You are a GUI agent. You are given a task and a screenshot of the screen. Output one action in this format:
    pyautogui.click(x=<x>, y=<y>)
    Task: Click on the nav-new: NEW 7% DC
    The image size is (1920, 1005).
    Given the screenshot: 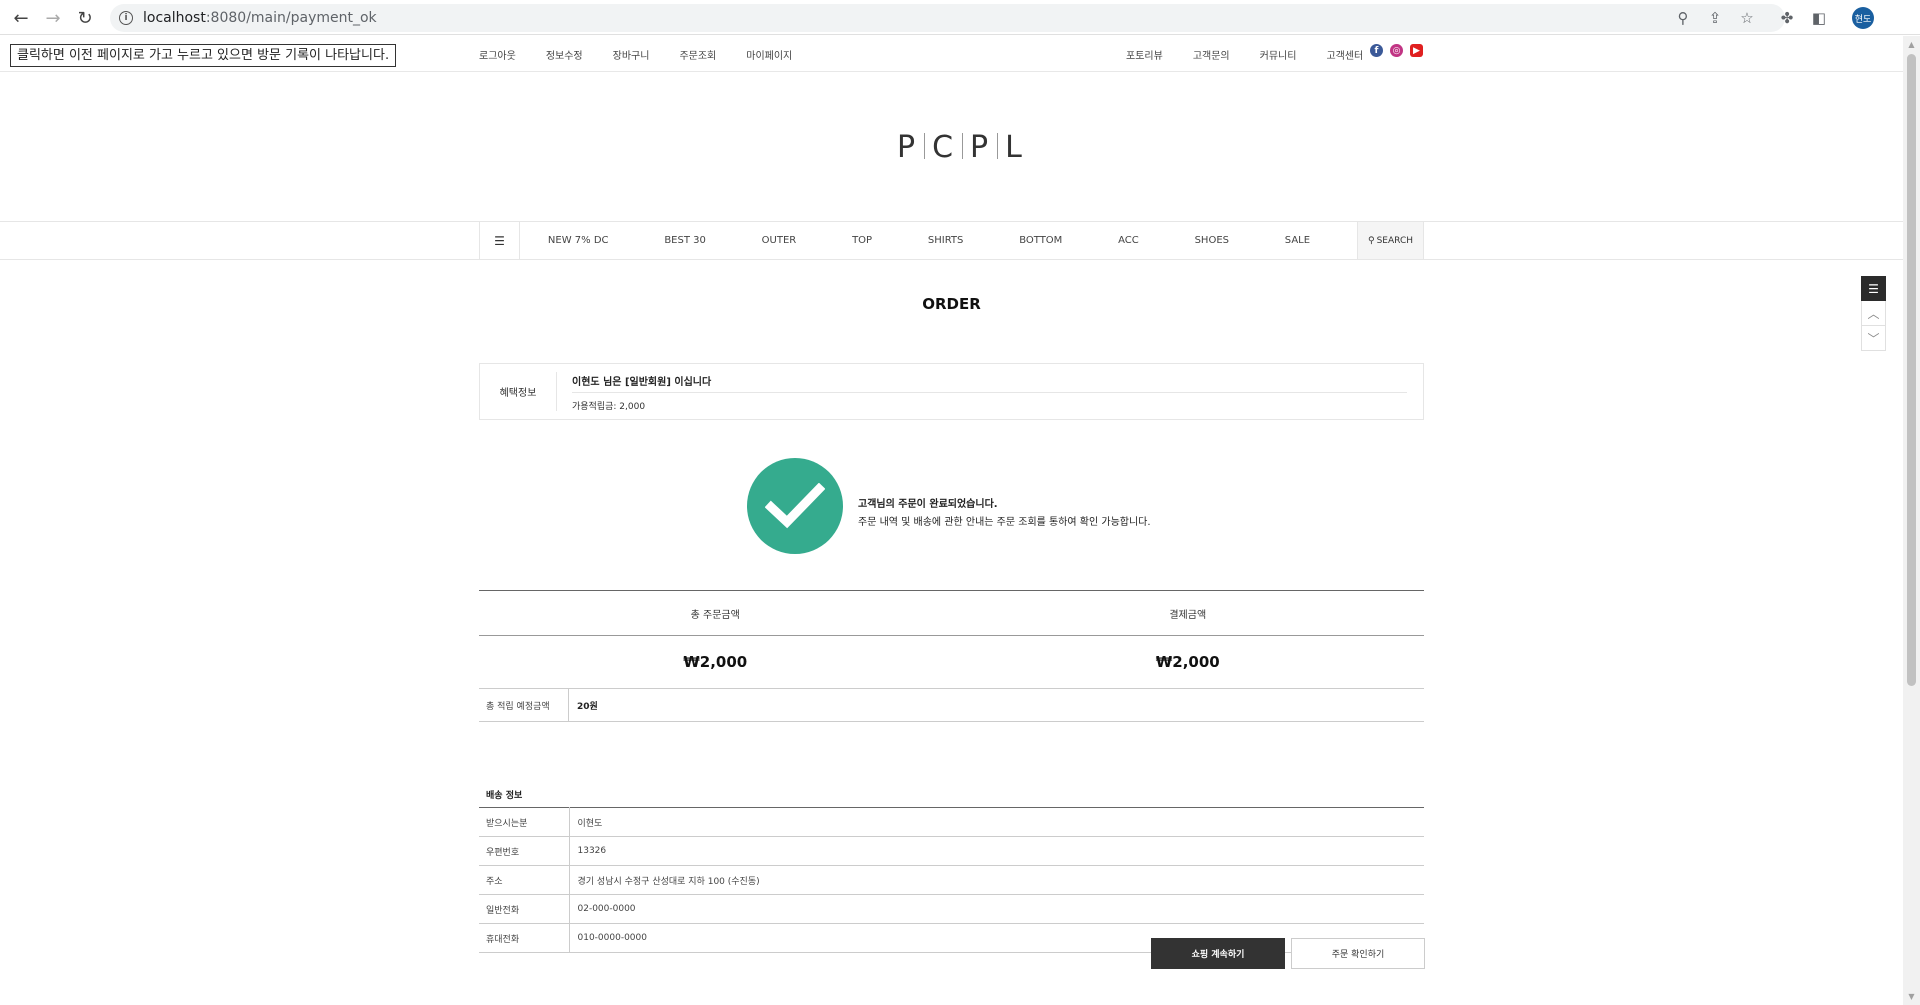 What is the action you would take?
    pyautogui.click(x=578, y=240)
    